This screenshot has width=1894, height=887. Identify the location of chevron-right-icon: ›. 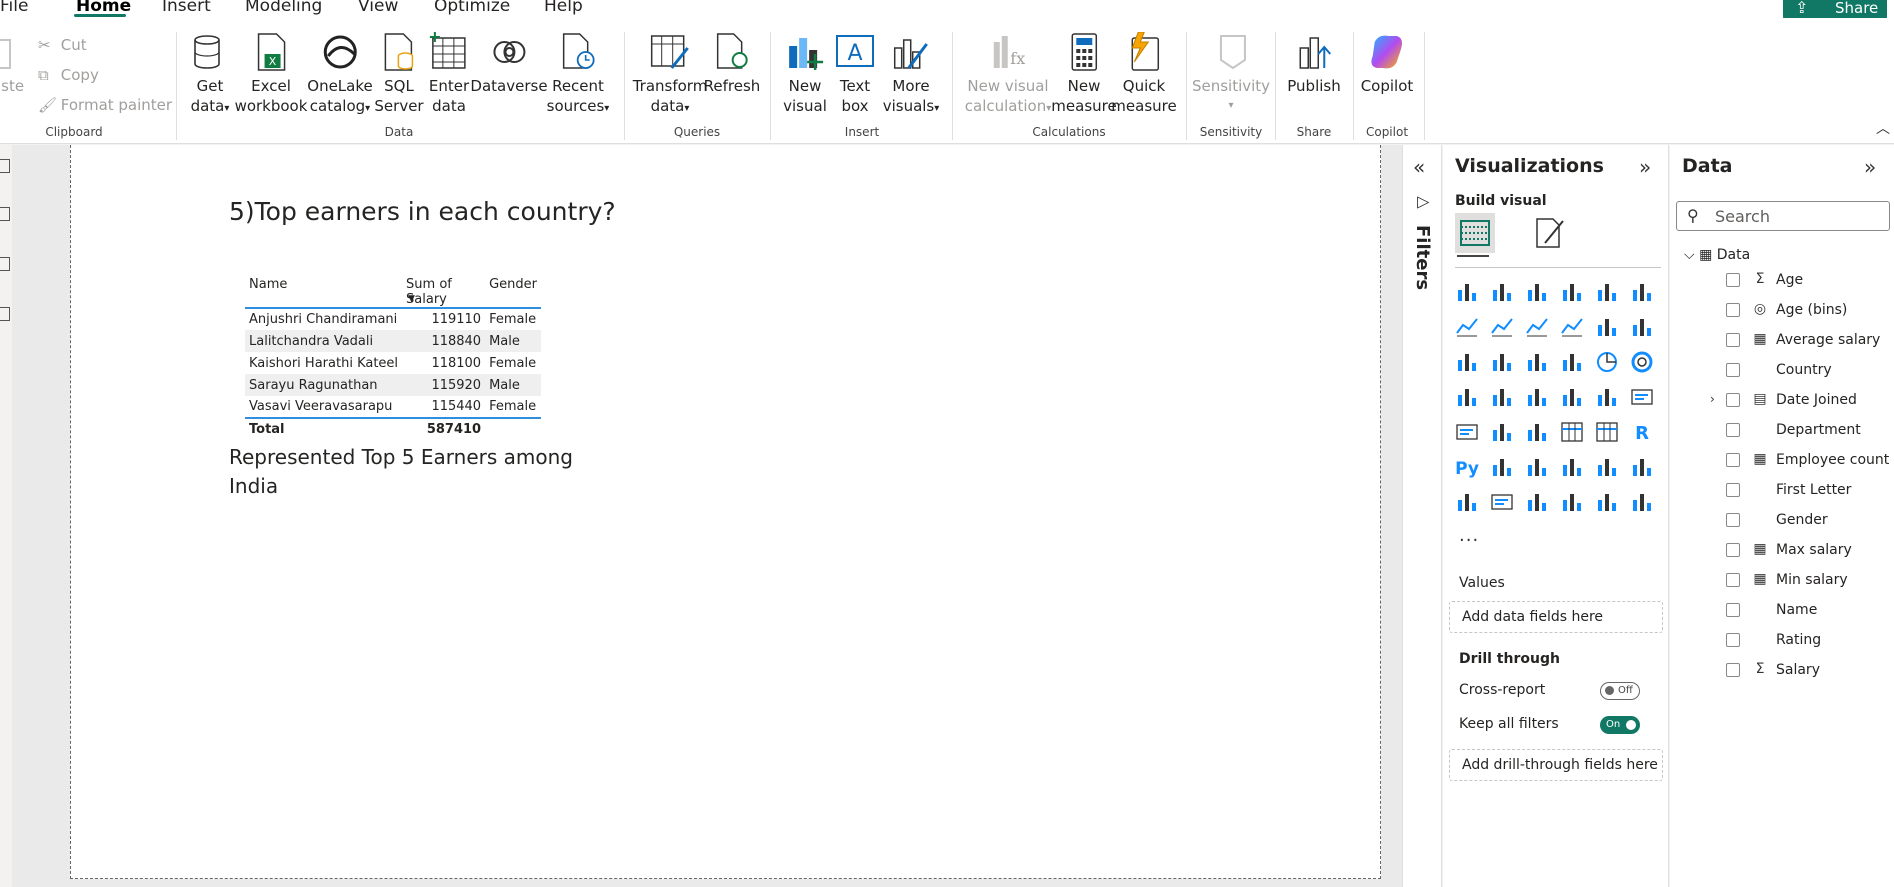
(1712, 399).